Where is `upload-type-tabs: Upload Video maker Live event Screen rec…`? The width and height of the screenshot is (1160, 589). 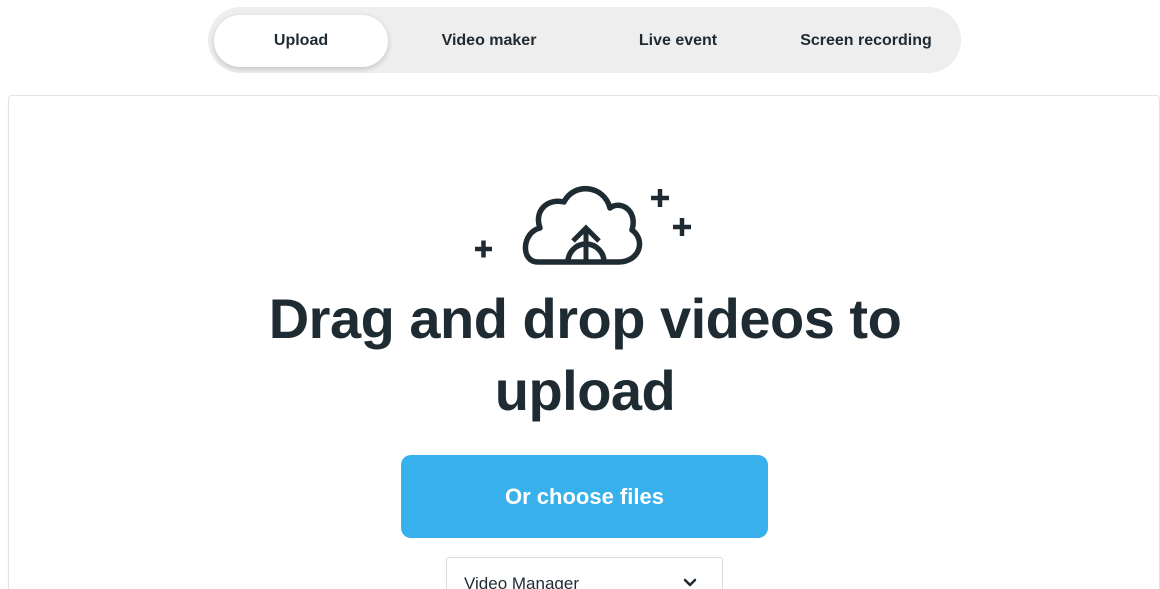
upload-type-tabs: Upload Video maker Live event Screen rec… is located at coordinates (584, 40).